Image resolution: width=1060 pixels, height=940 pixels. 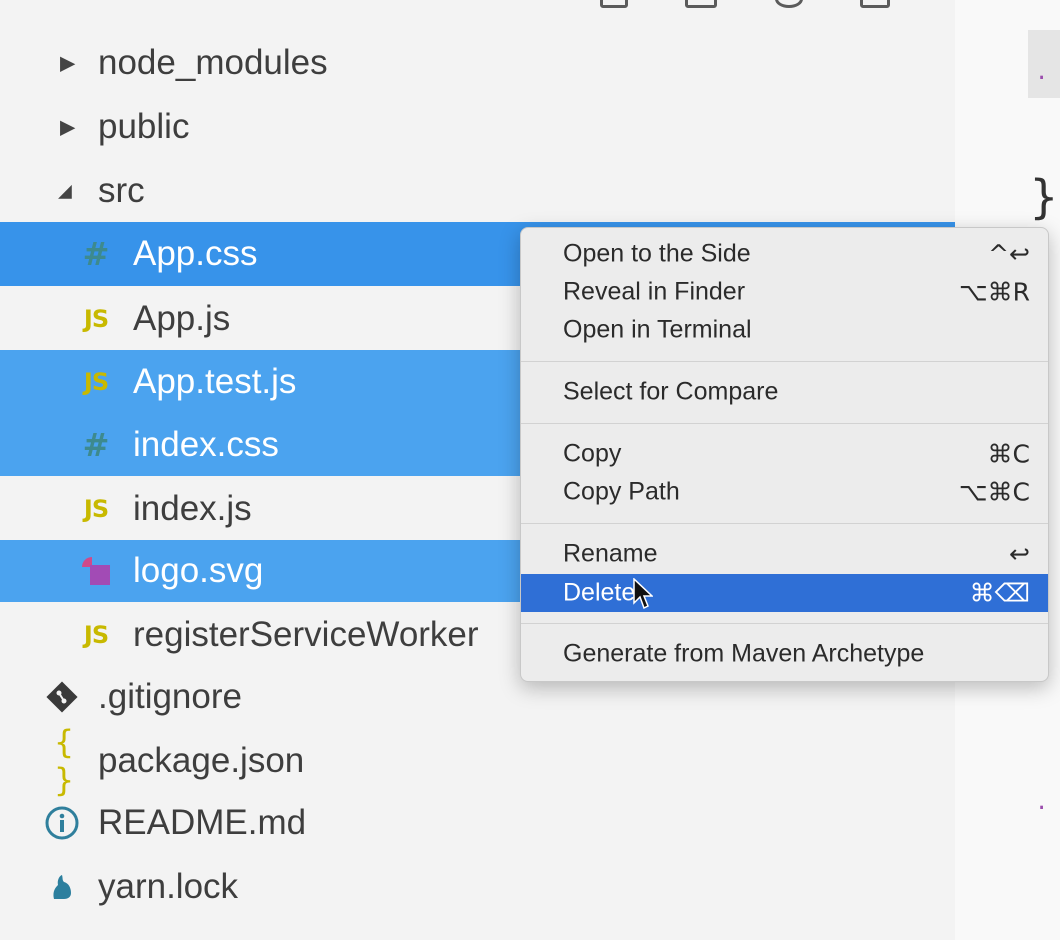 I want to click on new-file-icon, so click(x=614, y=4).